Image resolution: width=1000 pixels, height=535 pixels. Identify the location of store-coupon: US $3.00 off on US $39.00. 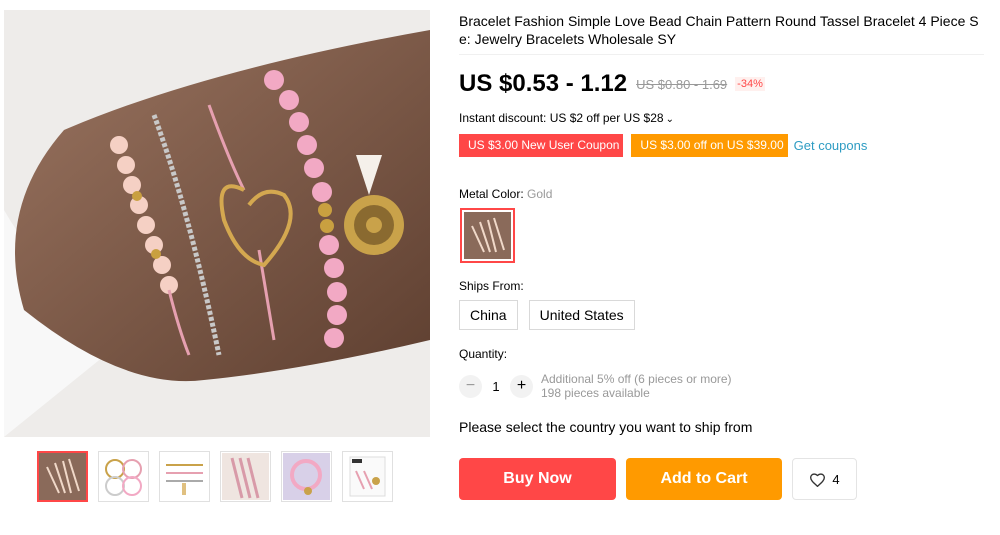
(709, 145).